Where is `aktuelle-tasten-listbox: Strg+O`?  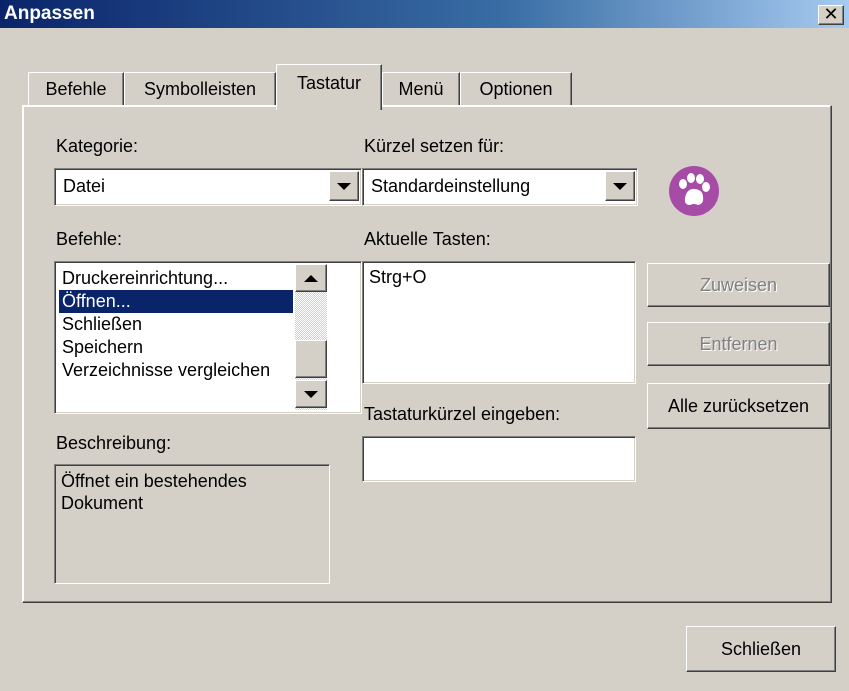
aktuelle-tasten-listbox: Strg+O is located at coordinates (499, 322).